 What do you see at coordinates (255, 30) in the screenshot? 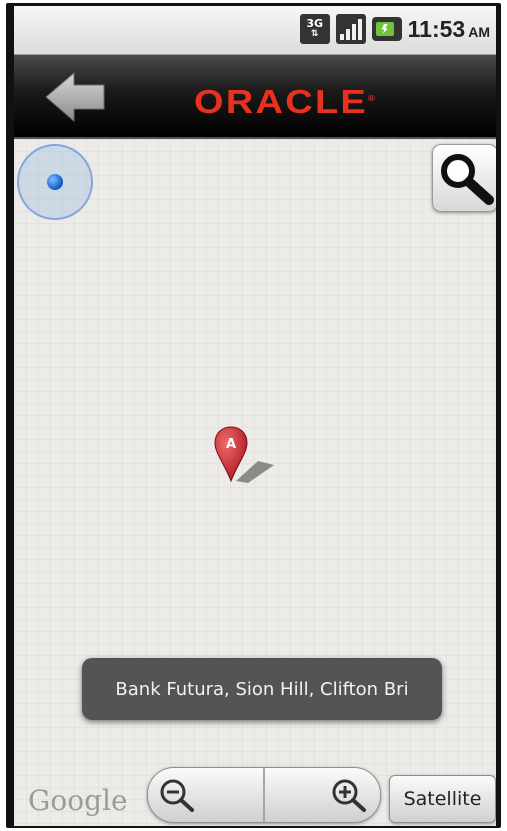
I see `status-bar: 3G ⇅ 11:53 AM` at bounding box center [255, 30].